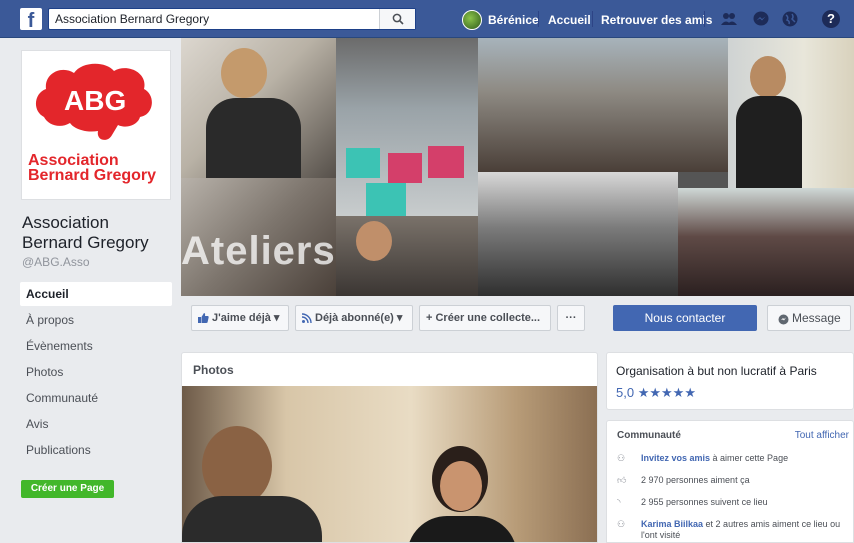 The image size is (854, 543). I want to click on sidebar-item-about: À propos, so click(96, 320).